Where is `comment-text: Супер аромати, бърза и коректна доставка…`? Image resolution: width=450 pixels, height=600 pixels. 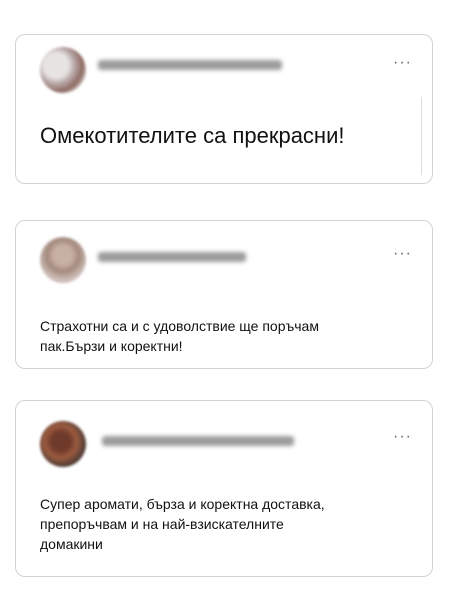 comment-text: Супер аромати, бърза и коректна доставка… is located at coordinates (182, 524).